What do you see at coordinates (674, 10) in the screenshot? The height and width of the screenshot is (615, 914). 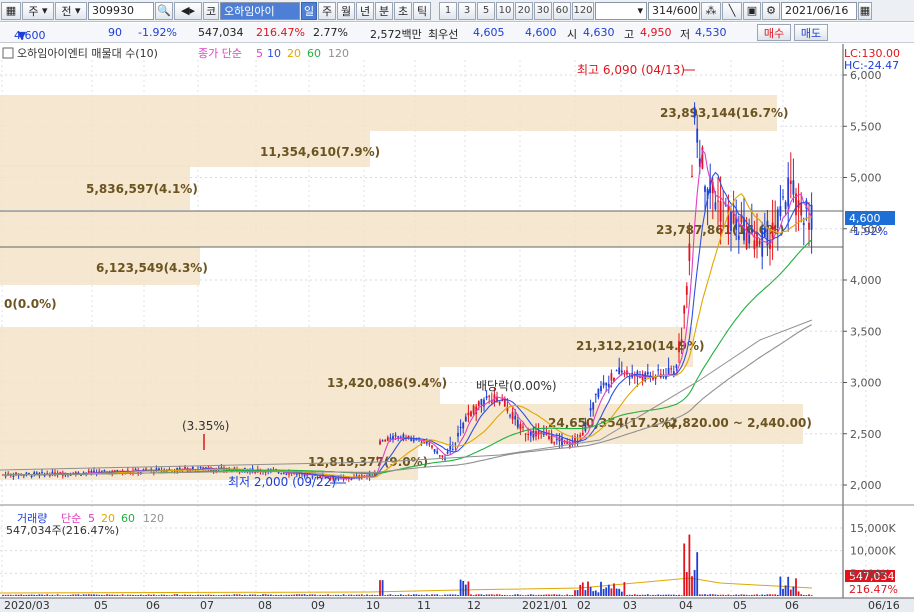 I see `count-input: 314/600` at bounding box center [674, 10].